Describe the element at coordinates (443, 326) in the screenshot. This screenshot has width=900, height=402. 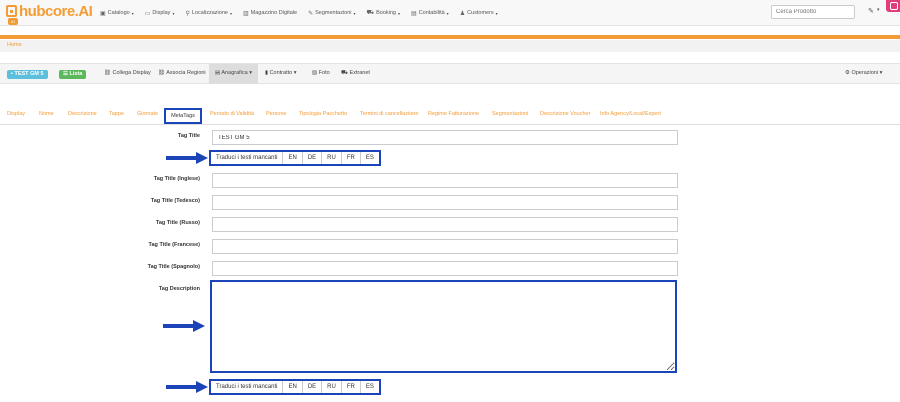
I see `tag-description-textarea` at that location.